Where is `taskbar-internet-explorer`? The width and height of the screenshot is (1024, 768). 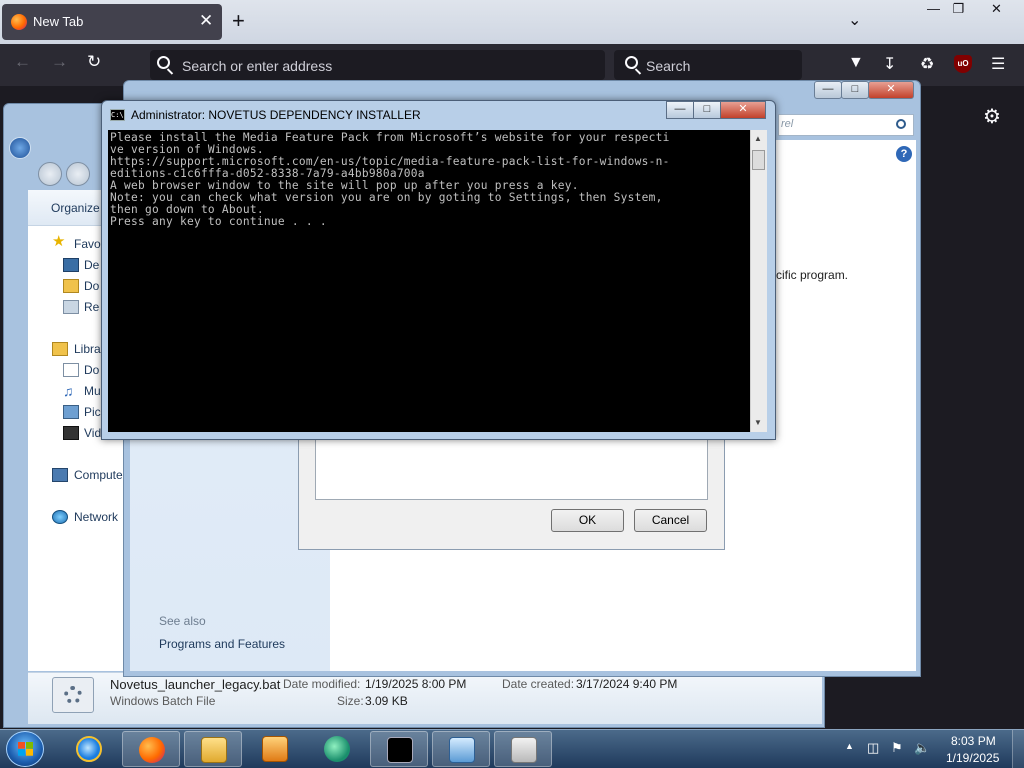 taskbar-internet-explorer is located at coordinates (89, 749).